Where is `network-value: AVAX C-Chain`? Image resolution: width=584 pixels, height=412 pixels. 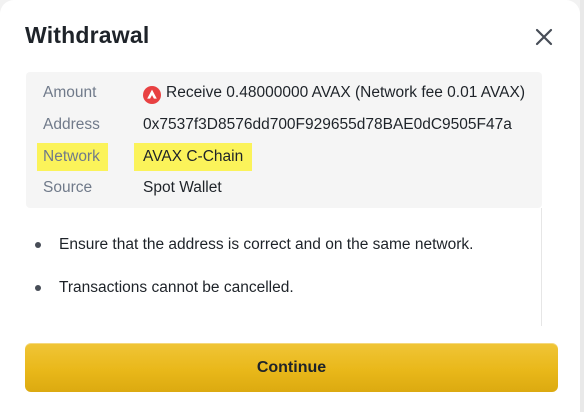 network-value: AVAX C-Chain is located at coordinates (193, 156).